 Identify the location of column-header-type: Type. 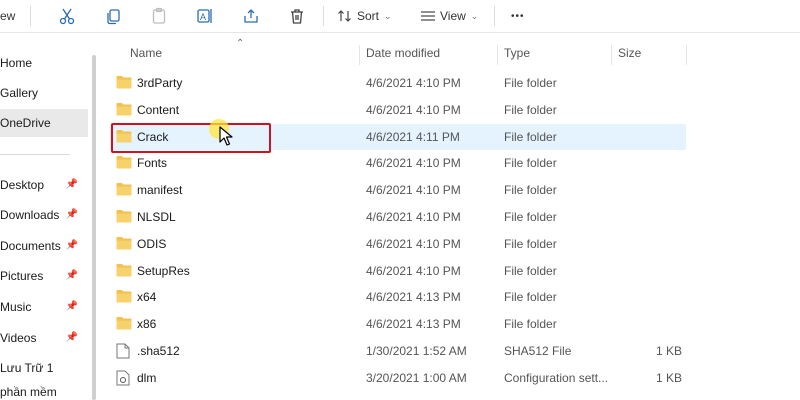
(517, 53).